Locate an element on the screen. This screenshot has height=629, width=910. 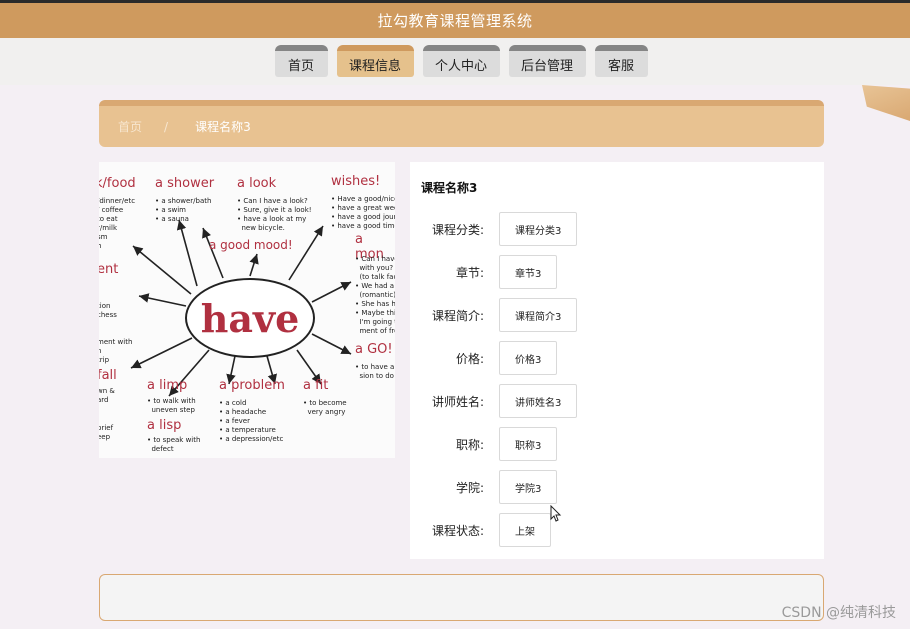
img-heading-wishes: wishes! is located at coordinates (356, 181).